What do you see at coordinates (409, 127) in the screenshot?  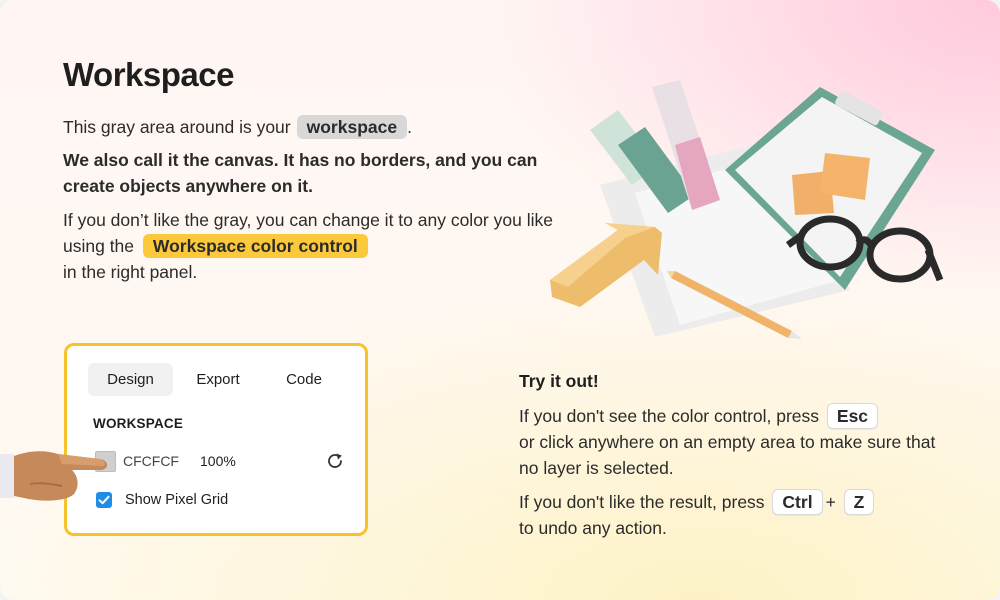 I see `intro-line-1-end: .` at bounding box center [409, 127].